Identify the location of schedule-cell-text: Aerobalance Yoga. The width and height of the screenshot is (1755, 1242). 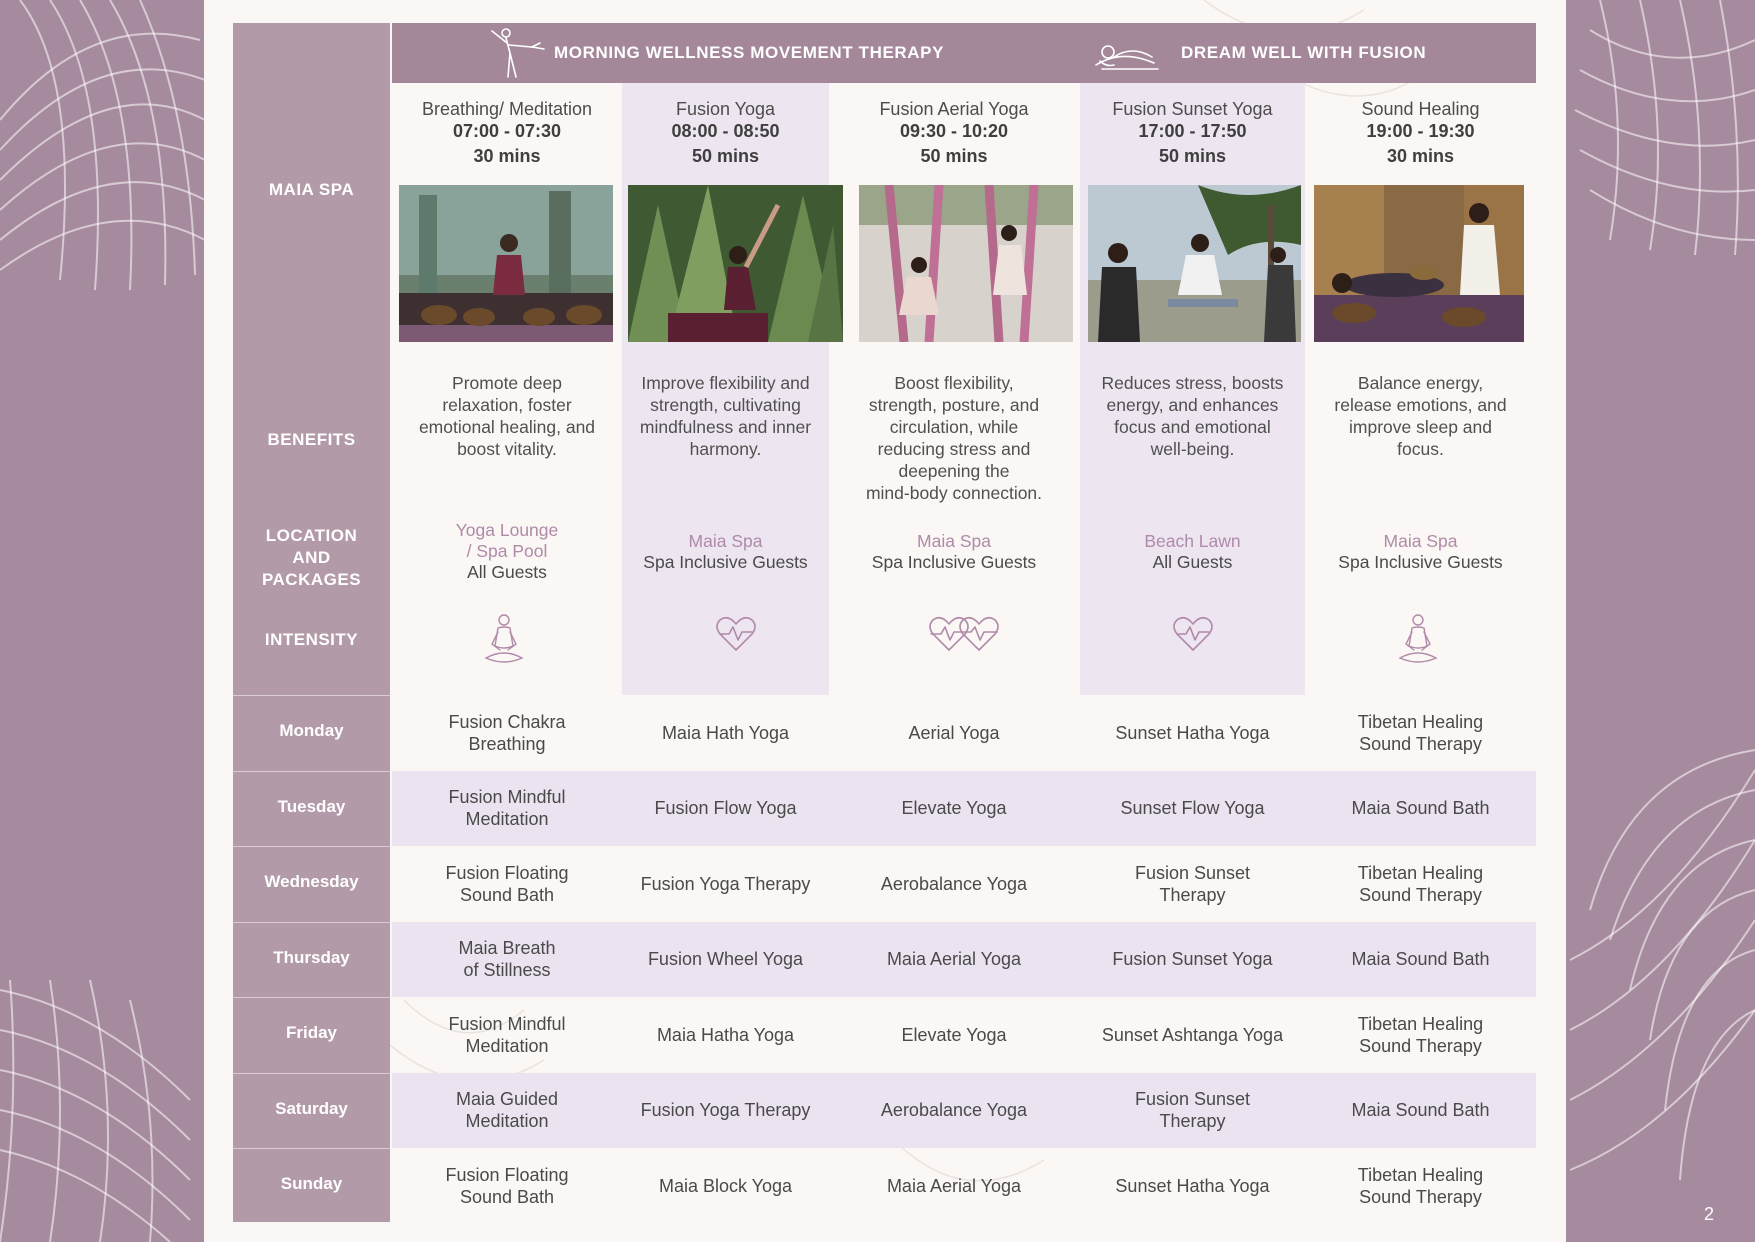
(954, 1110).